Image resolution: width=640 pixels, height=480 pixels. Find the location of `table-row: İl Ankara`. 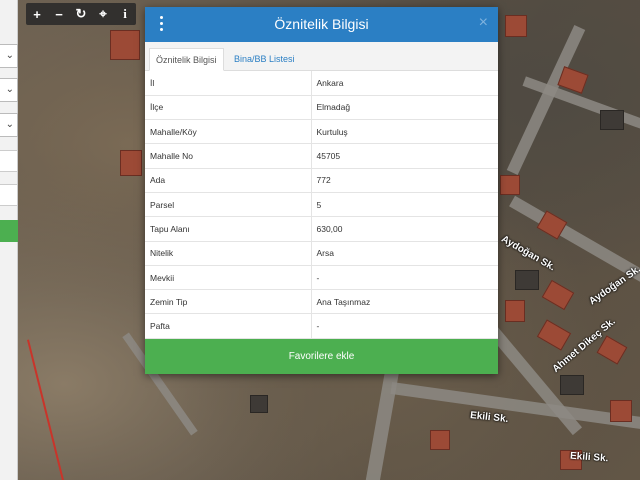

table-row: İl Ankara is located at coordinates (321, 83).